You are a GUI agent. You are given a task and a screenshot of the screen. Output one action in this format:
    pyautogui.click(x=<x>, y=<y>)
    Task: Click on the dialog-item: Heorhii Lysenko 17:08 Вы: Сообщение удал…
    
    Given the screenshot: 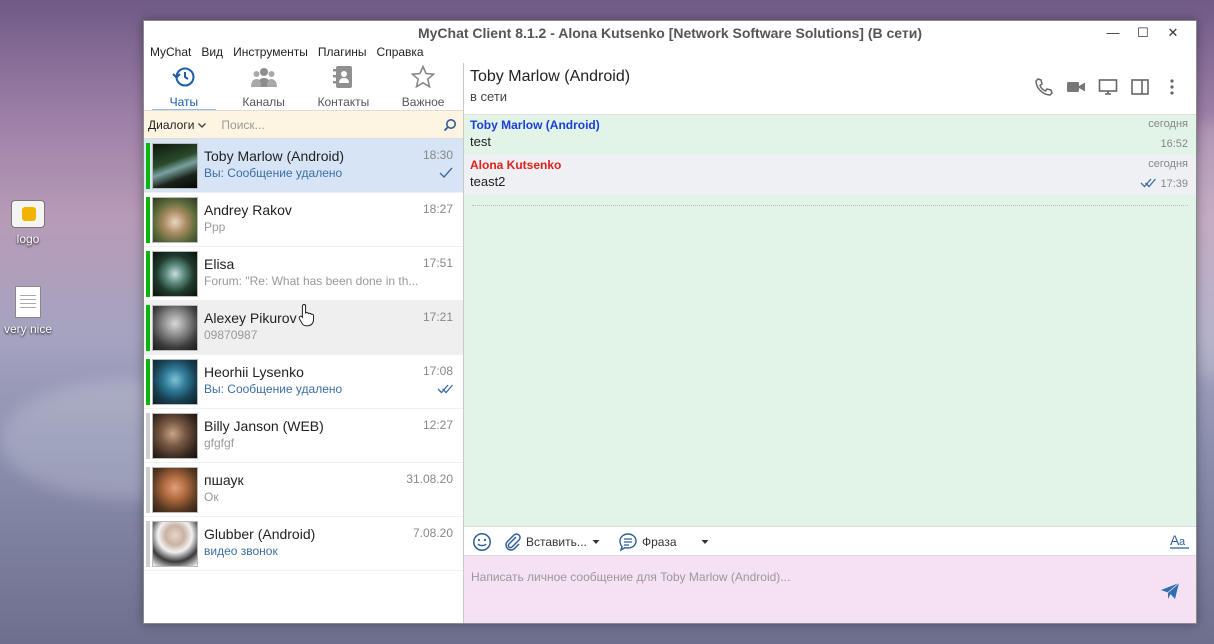 What is the action you would take?
    pyautogui.click(x=303, y=382)
    